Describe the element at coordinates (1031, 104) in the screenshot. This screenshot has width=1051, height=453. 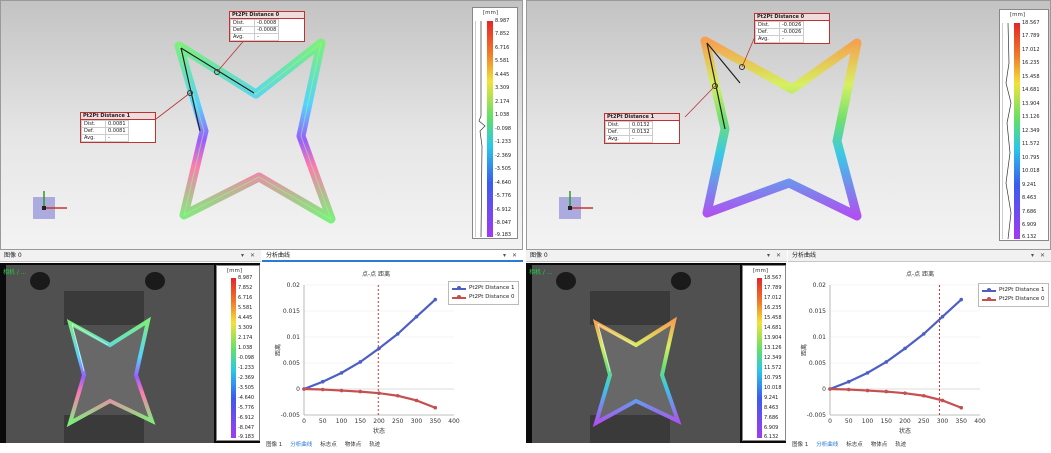
I see `scale-tick: 13.904` at that location.